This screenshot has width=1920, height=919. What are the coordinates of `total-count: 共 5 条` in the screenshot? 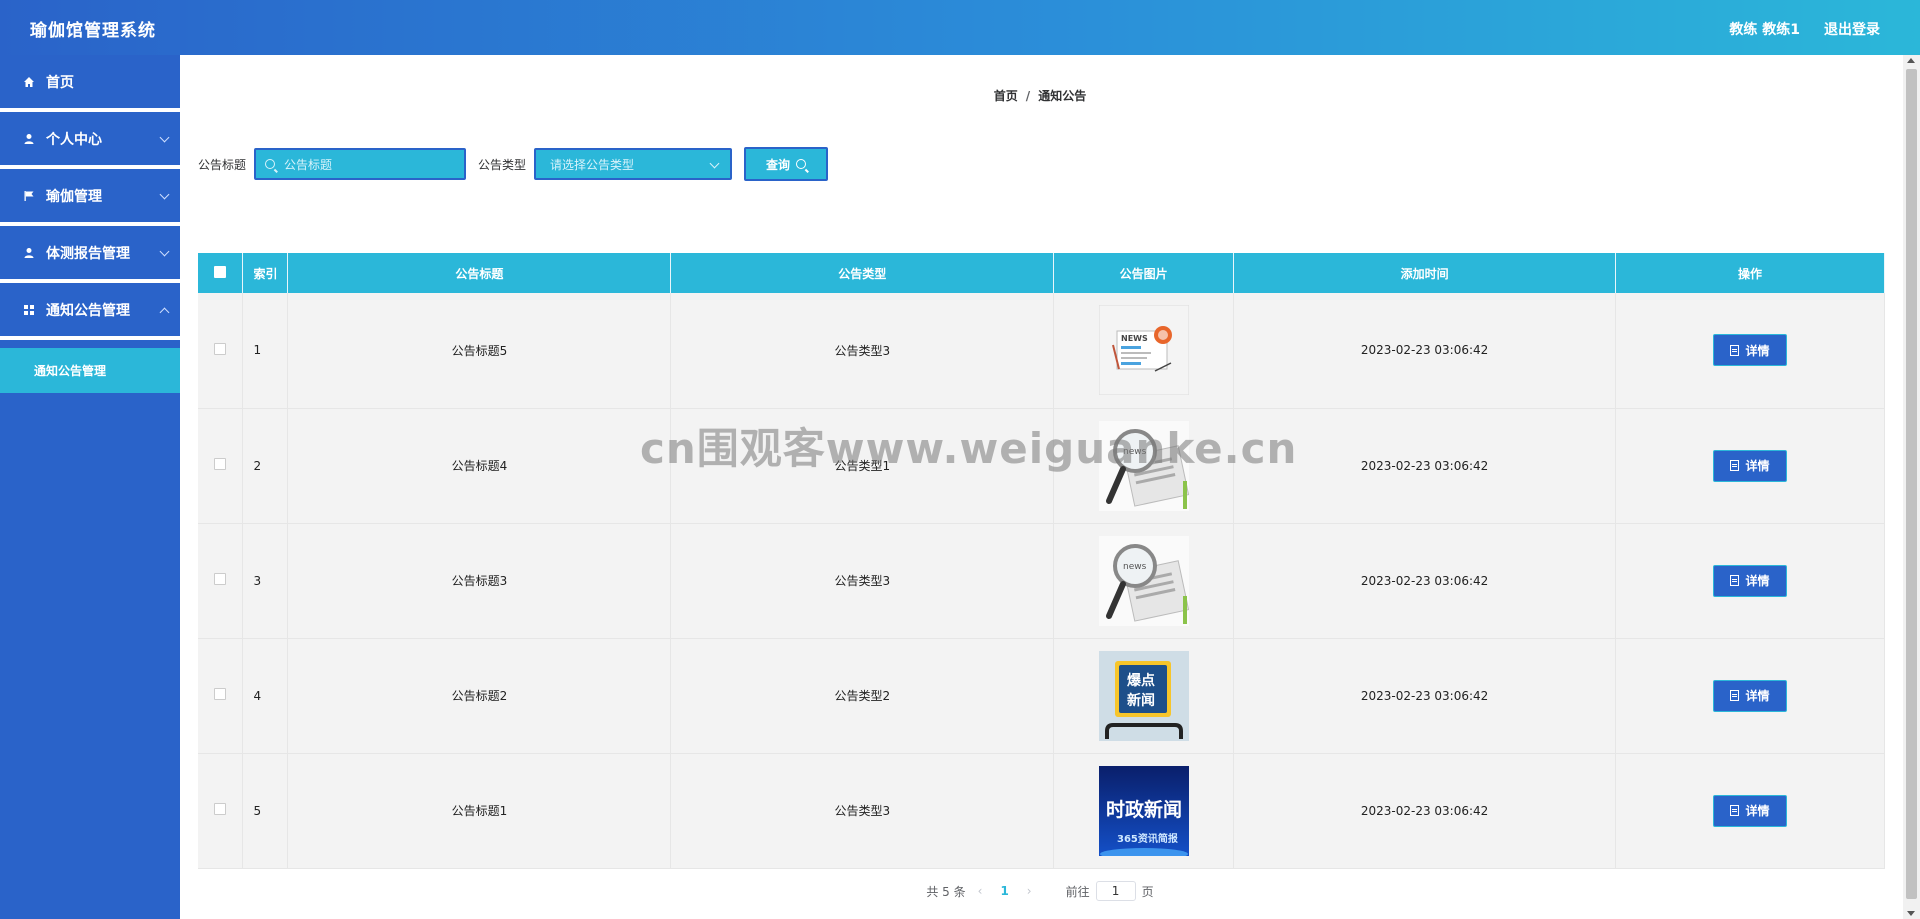 It's located at (946, 891).